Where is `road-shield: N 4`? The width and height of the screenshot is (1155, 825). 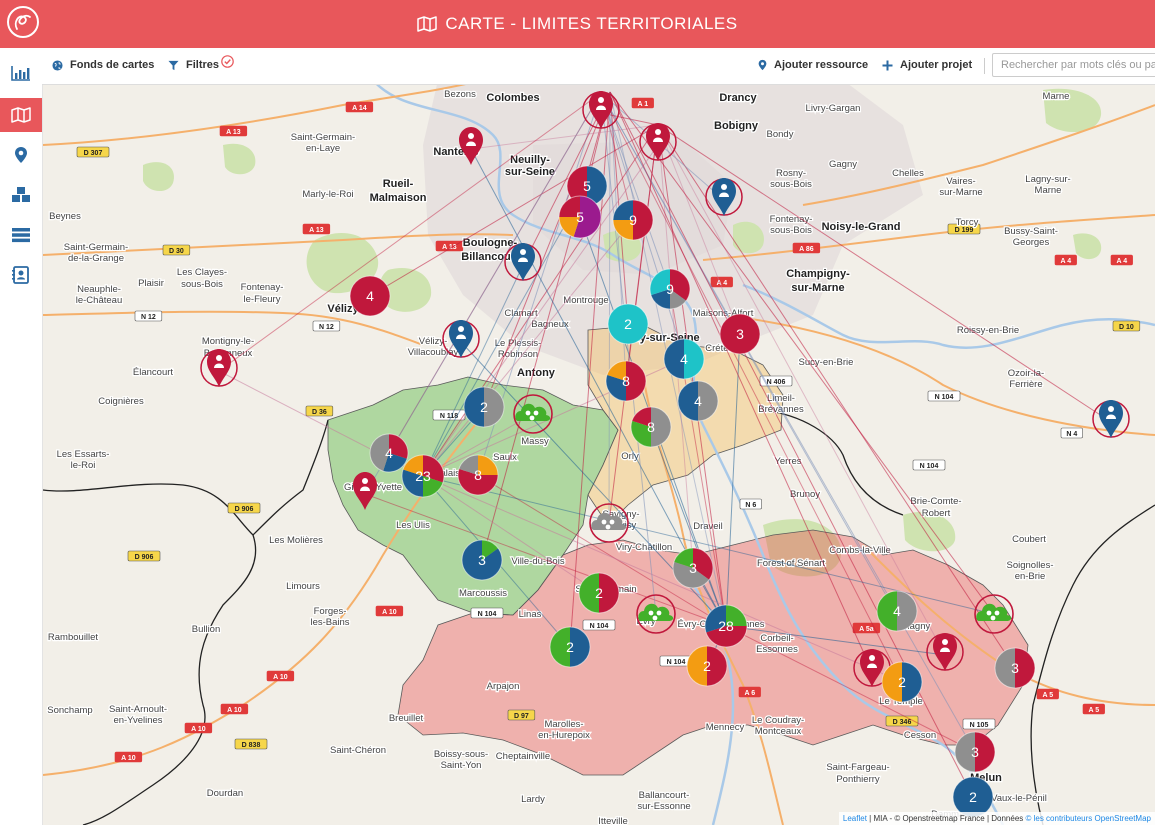
road-shield: N 4 is located at coordinates (1071, 433).